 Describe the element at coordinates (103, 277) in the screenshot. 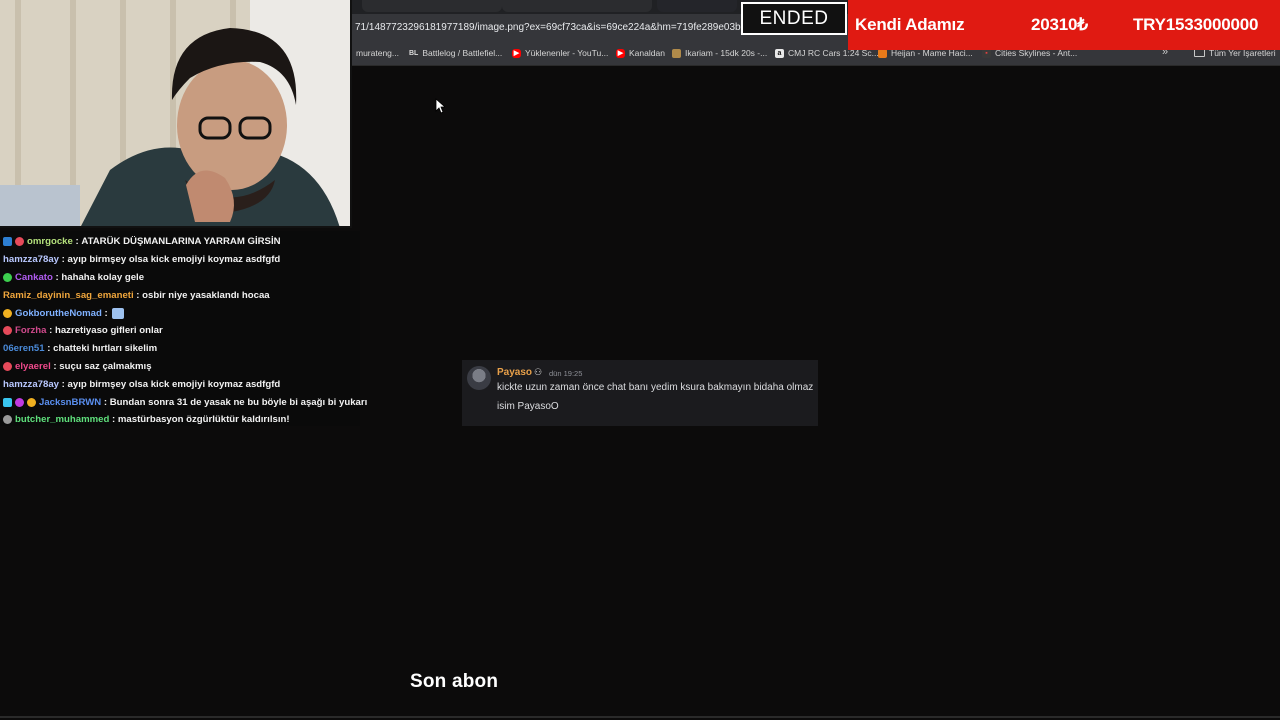

I see `chat-text: hahaha kolay gele` at that location.